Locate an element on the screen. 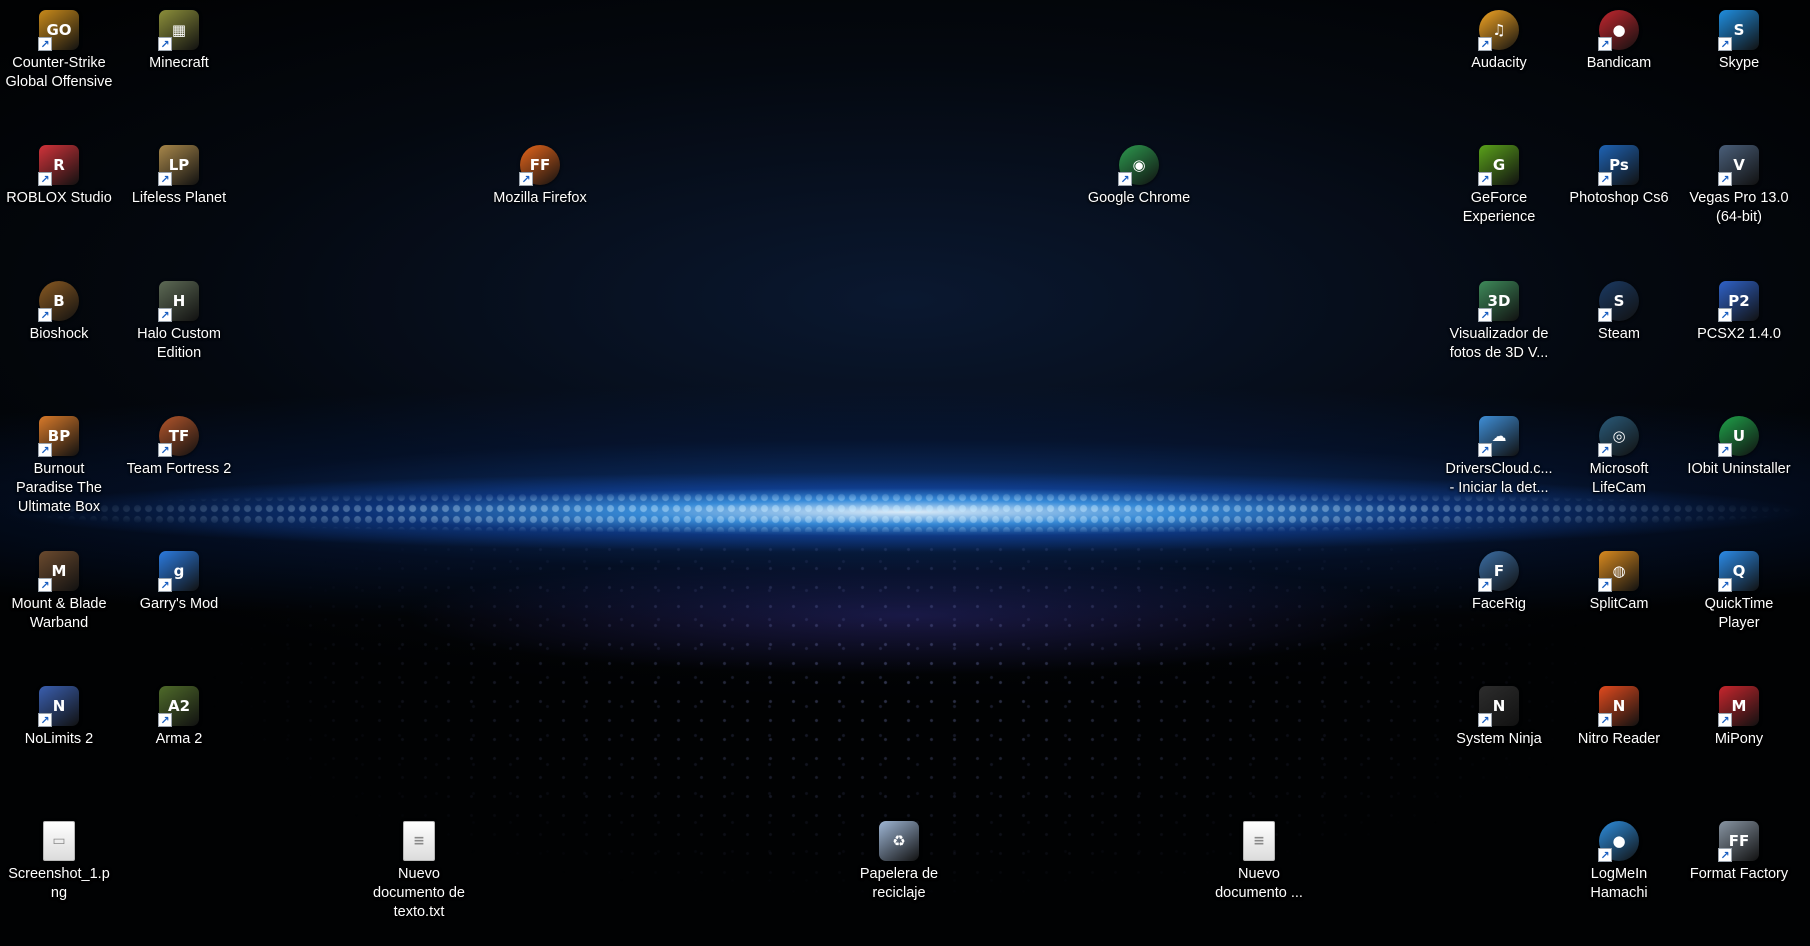 The width and height of the screenshot is (1810, 946). desktop-shortcut-logmein-hamachi: ● ↗ LogMeIn Hamachi is located at coordinates (1619, 858).